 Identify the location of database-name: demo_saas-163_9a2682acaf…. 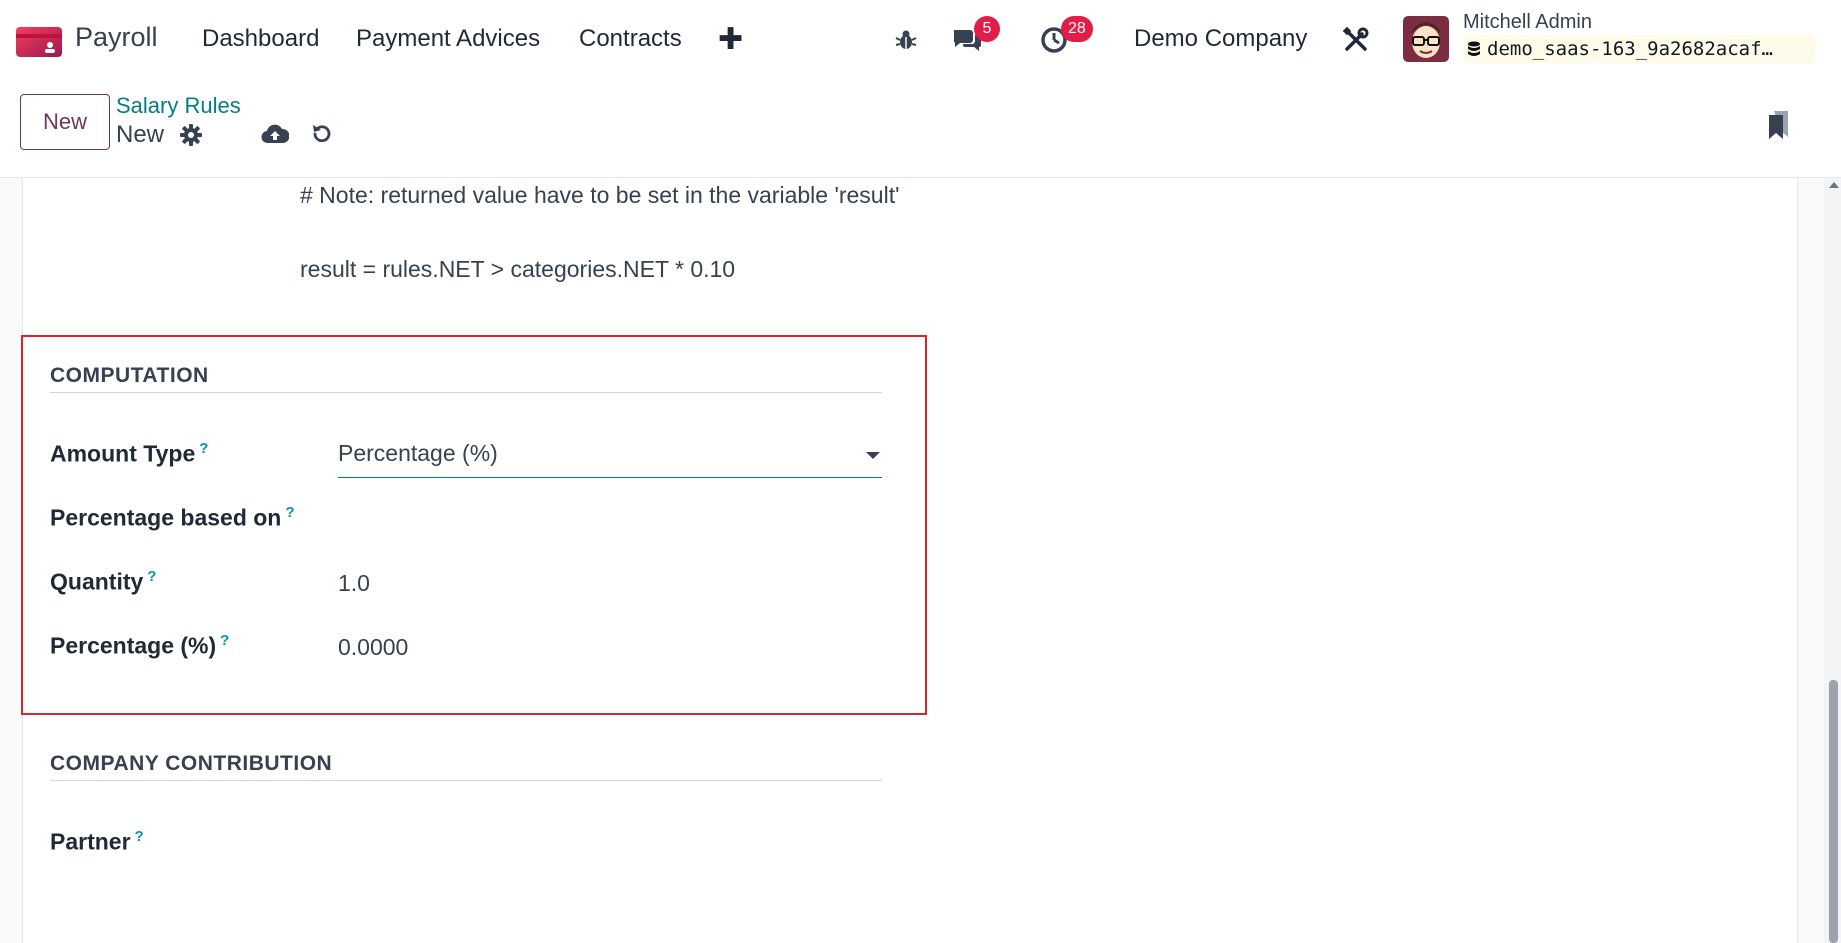
(1630, 49).